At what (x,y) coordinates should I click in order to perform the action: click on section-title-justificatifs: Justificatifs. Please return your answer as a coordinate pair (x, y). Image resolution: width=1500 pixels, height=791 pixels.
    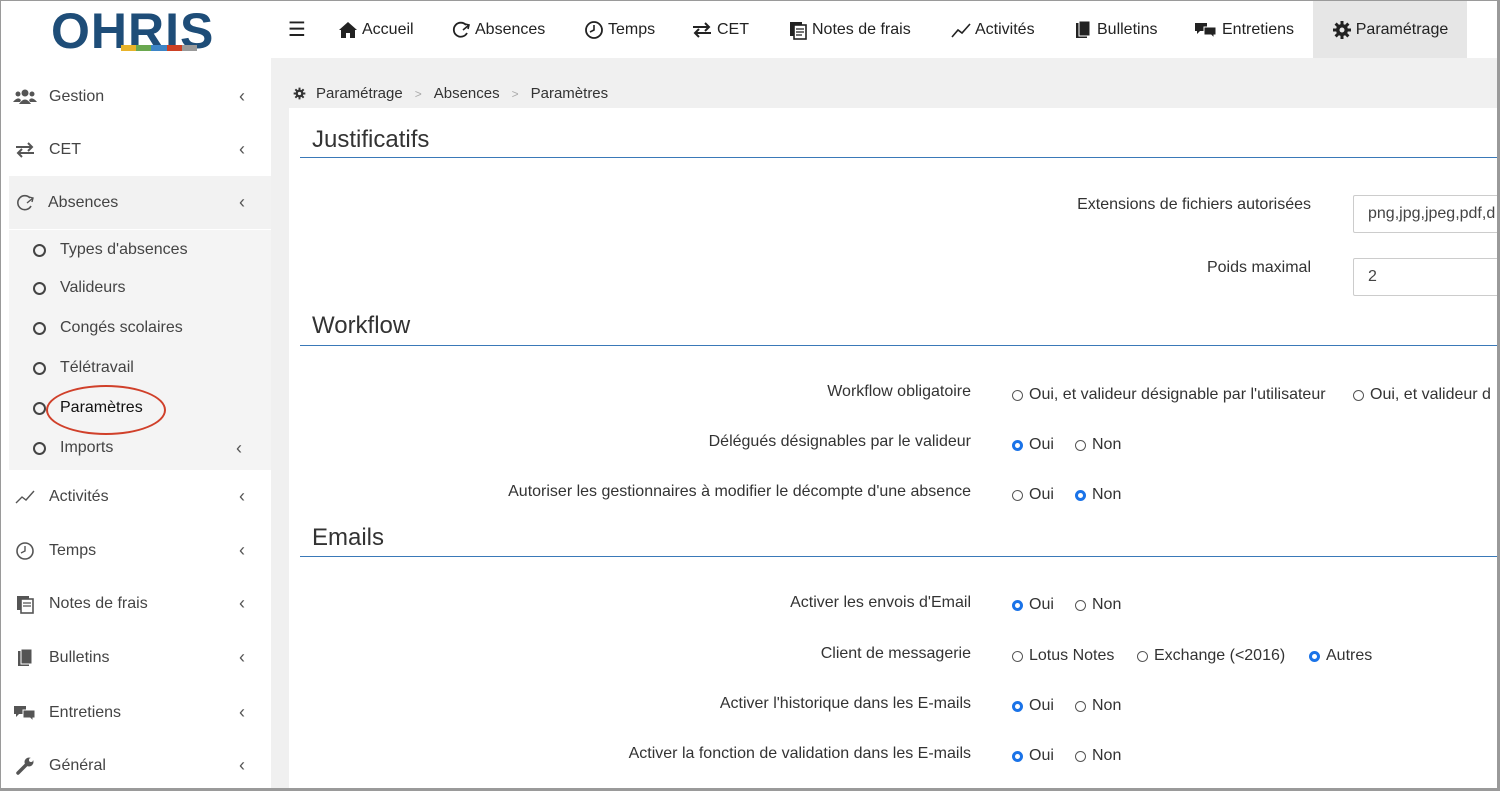
    Looking at the image, I should click on (371, 139).